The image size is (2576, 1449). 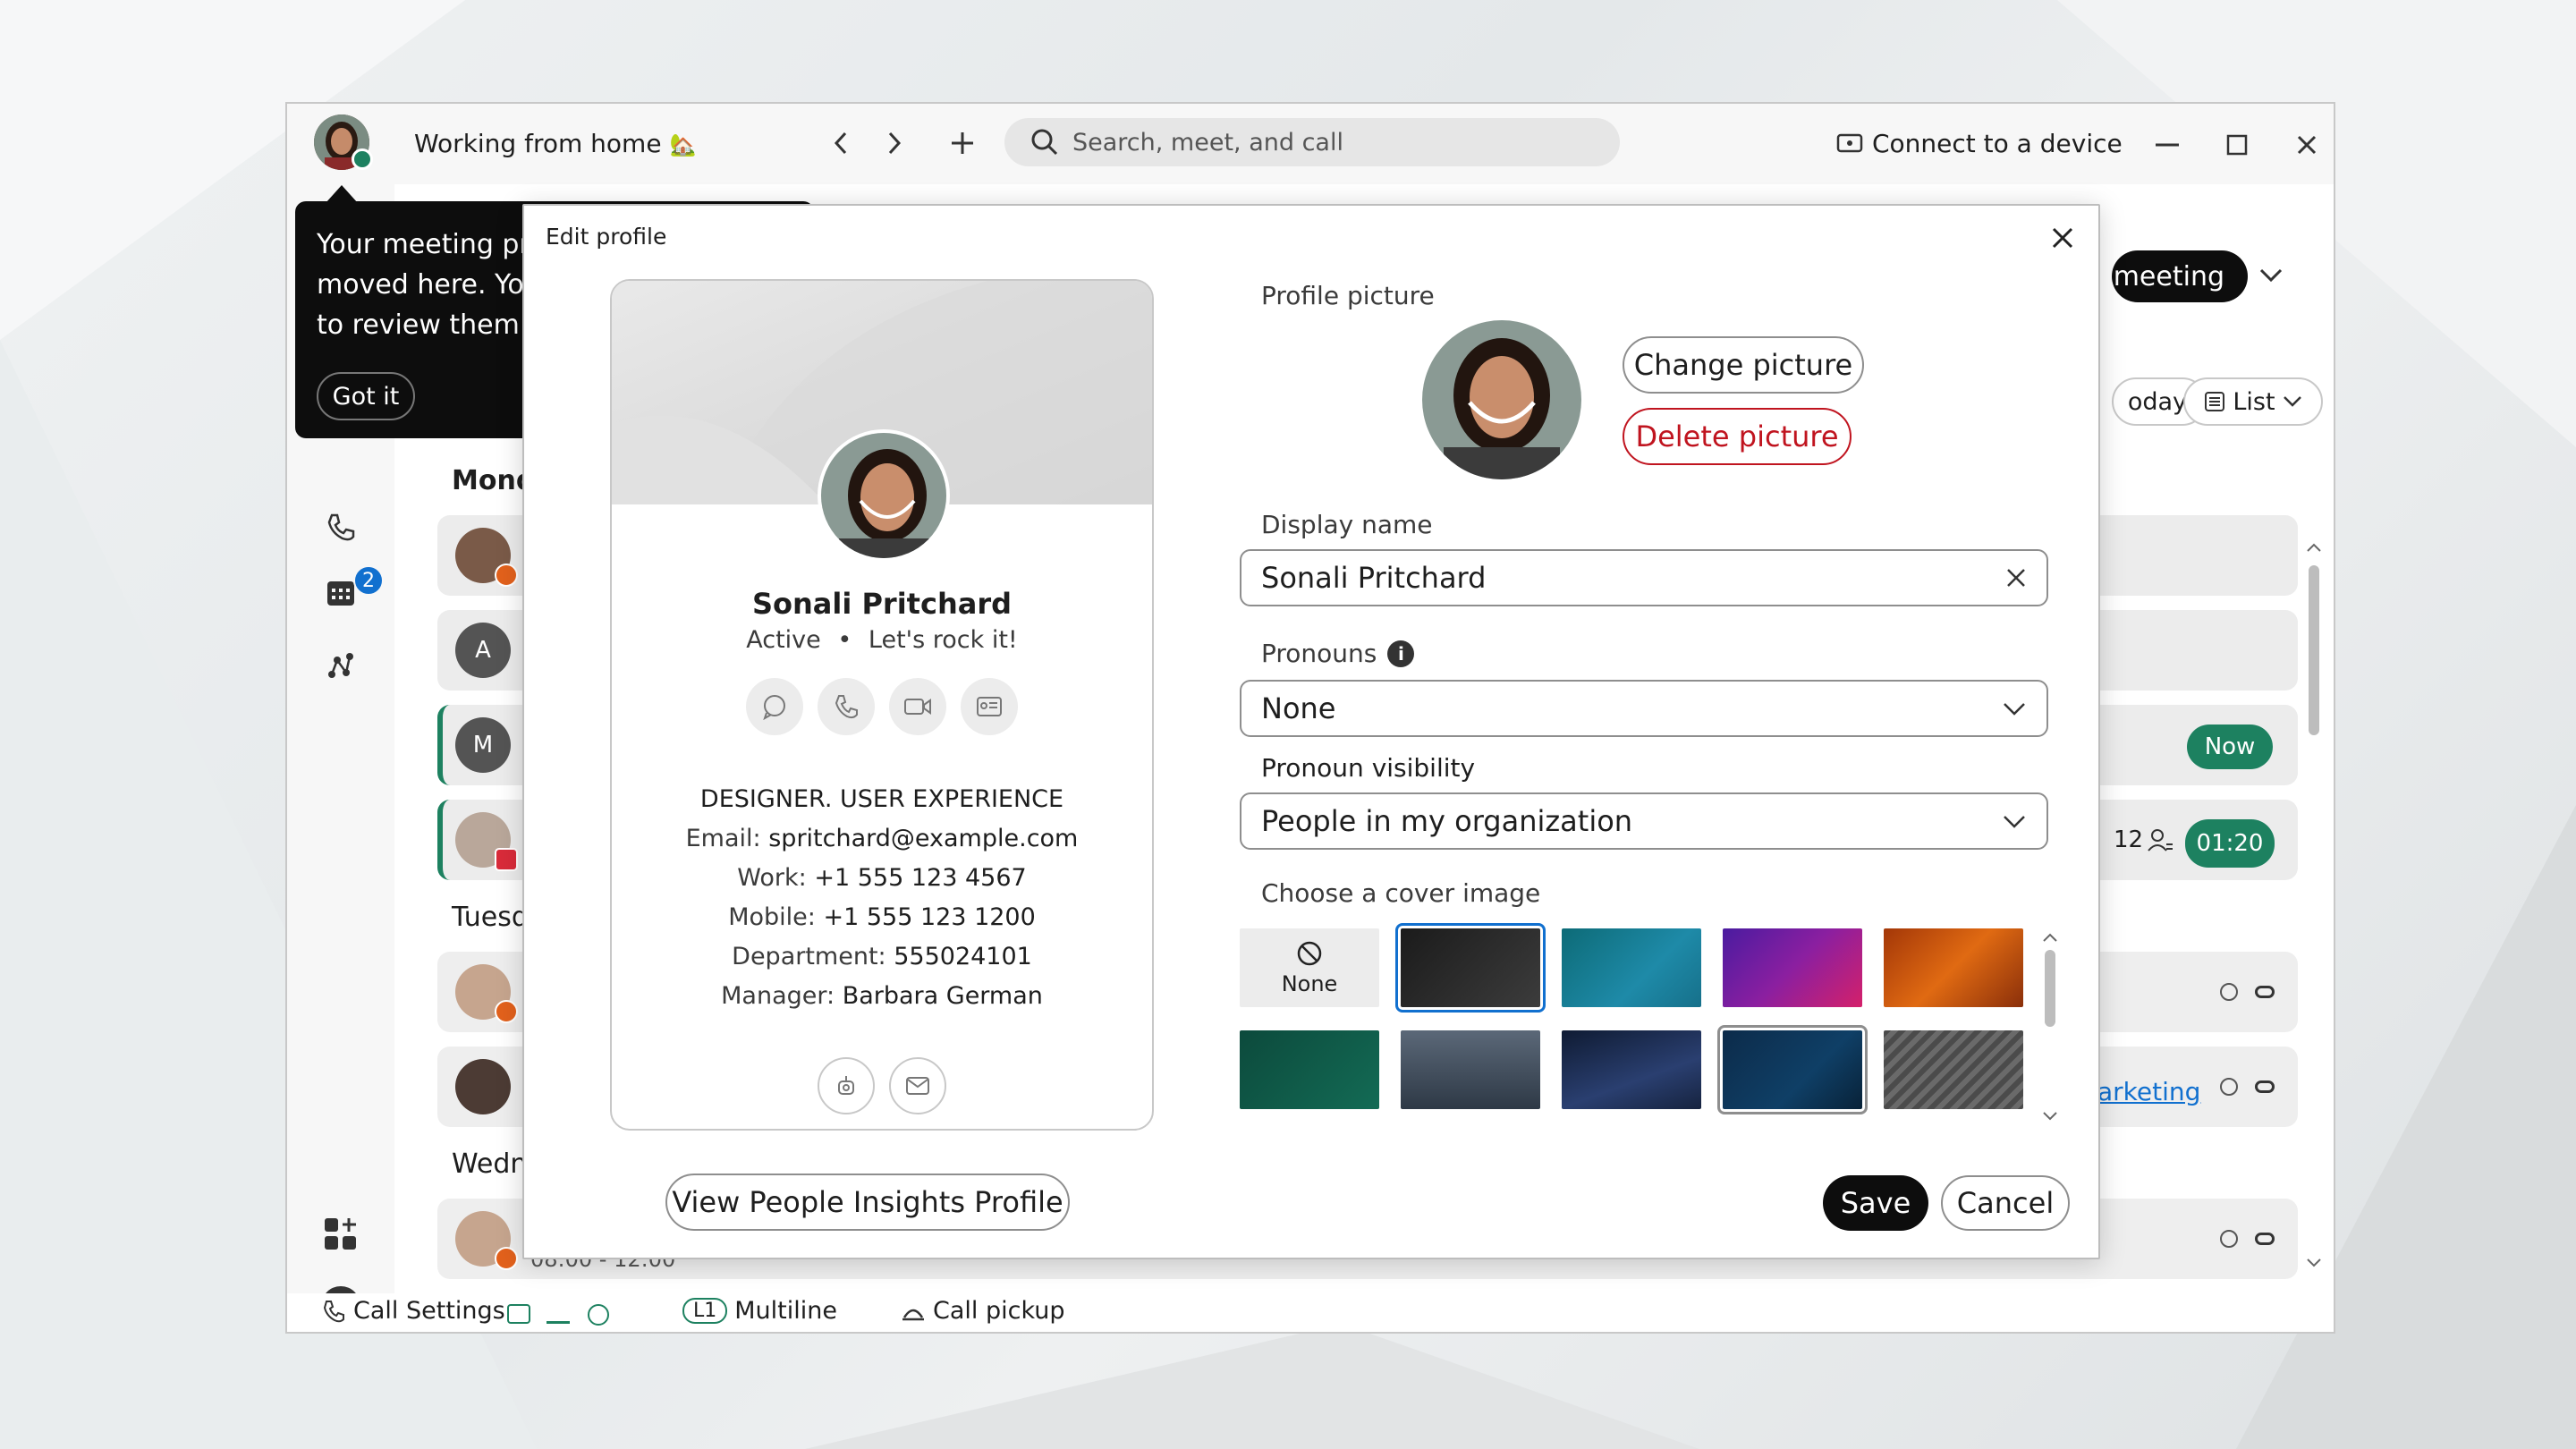 I want to click on pronouns-value: None, so click(x=1298, y=708).